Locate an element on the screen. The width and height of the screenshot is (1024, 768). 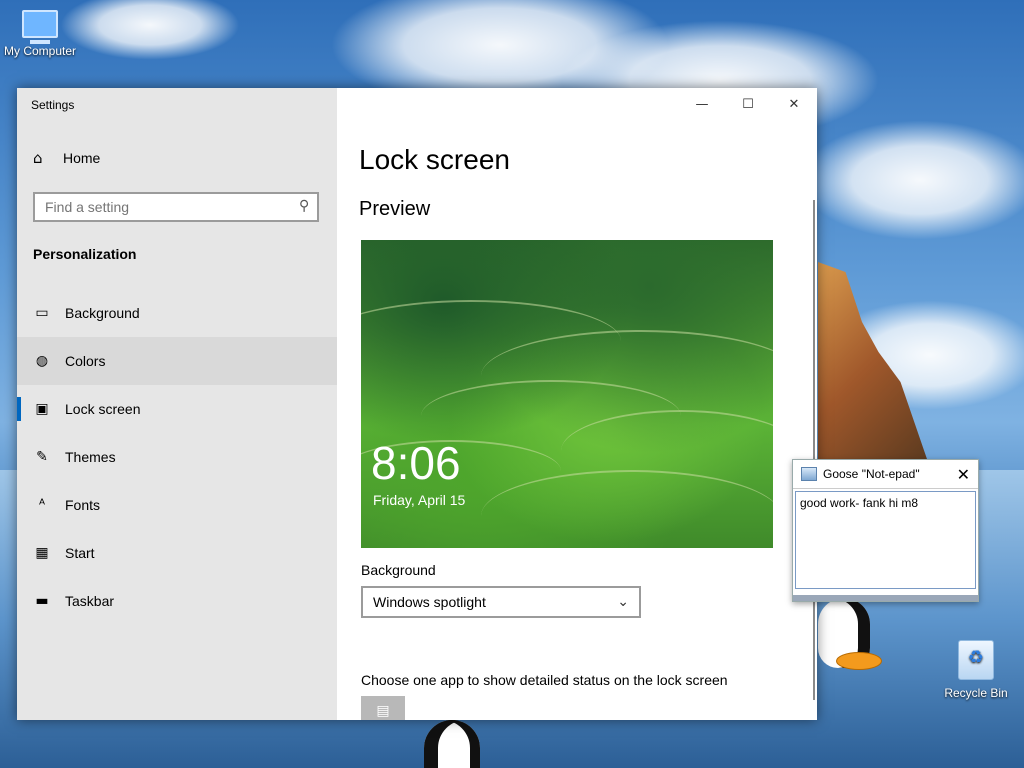
caption-buttons: — ☐ ✕ is located at coordinates (748, 104).